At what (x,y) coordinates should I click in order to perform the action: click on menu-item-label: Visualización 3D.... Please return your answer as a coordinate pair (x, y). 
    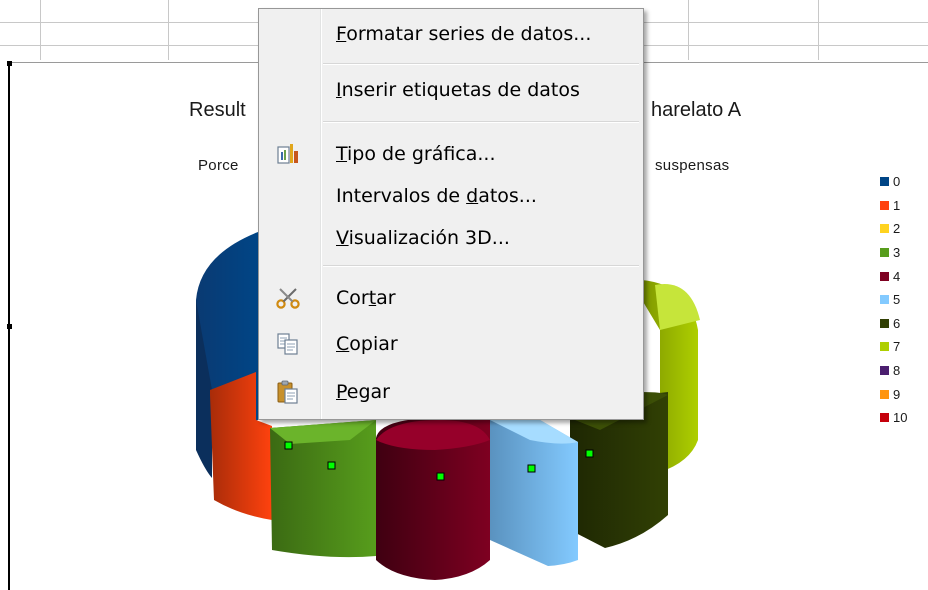
    Looking at the image, I should click on (423, 238).